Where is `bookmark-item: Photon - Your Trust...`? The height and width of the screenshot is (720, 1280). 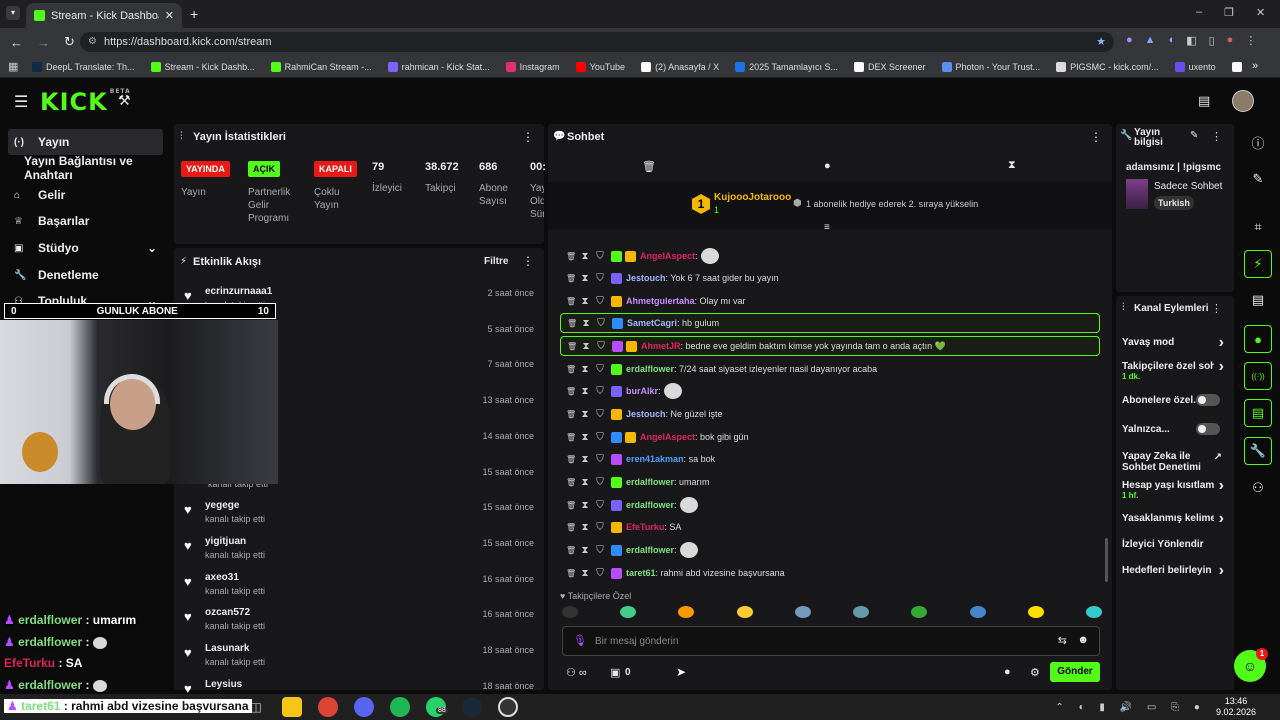 bookmark-item: Photon - Your Trust... is located at coordinates (991, 67).